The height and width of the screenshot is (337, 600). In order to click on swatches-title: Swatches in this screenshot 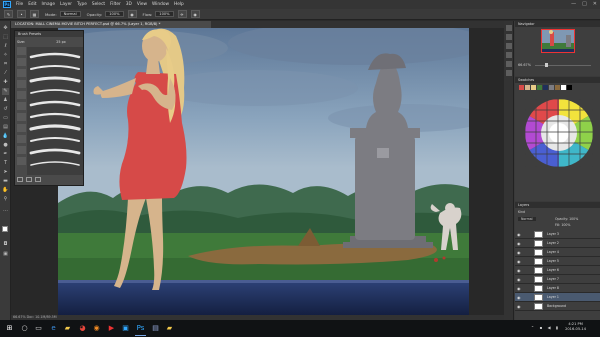, I will do `click(557, 80)`.